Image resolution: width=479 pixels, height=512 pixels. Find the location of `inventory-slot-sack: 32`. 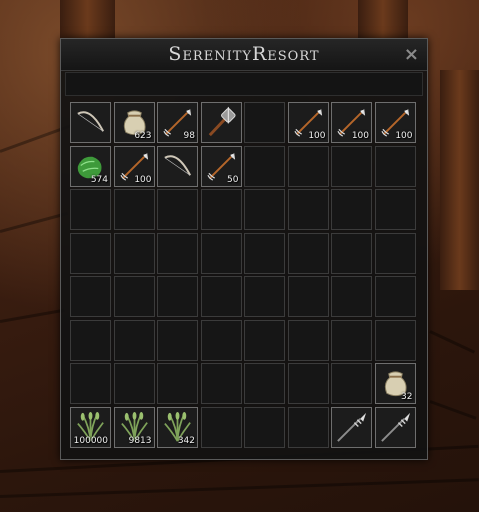

inventory-slot-sack: 32 is located at coordinates (395, 383).